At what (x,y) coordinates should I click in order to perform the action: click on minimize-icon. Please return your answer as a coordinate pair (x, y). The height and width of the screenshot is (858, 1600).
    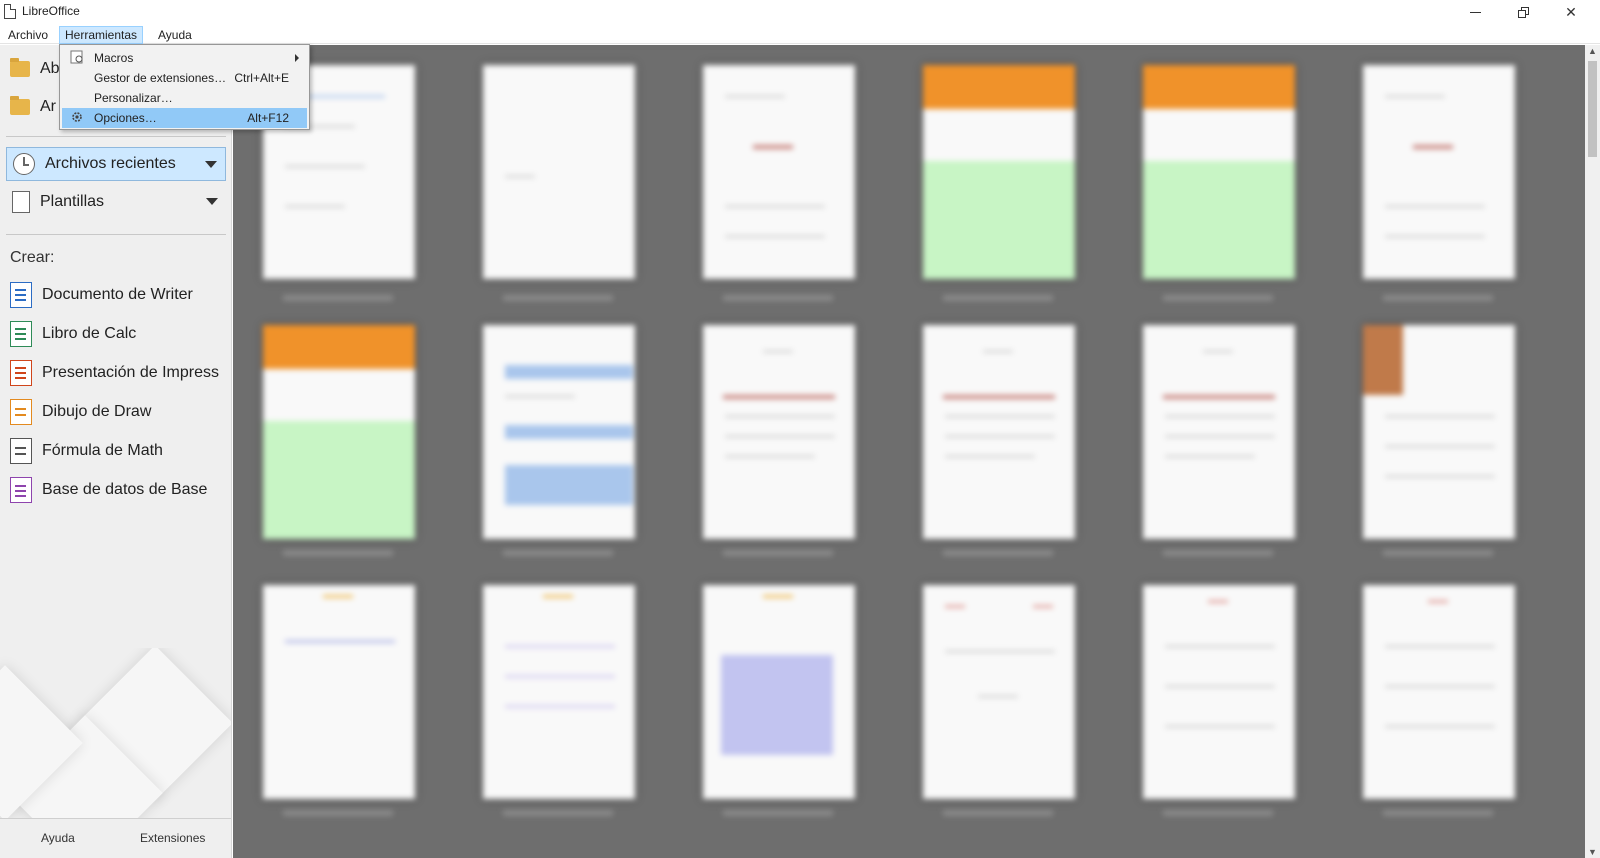
    Looking at the image, I should click on (1475, 12).